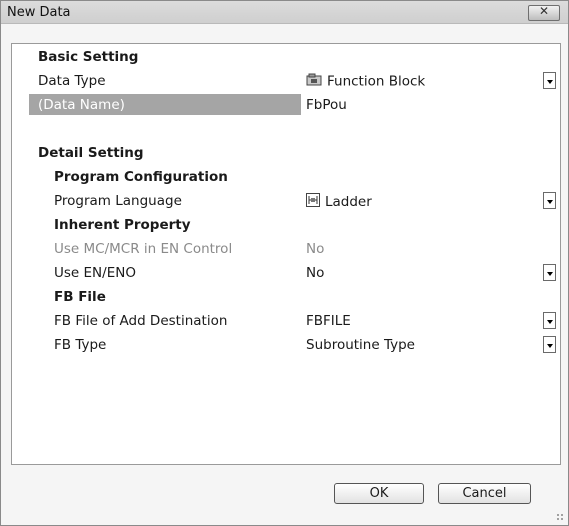  I want to click on property-row-data-name: (Data Name) FbPou, so click(286, 105).